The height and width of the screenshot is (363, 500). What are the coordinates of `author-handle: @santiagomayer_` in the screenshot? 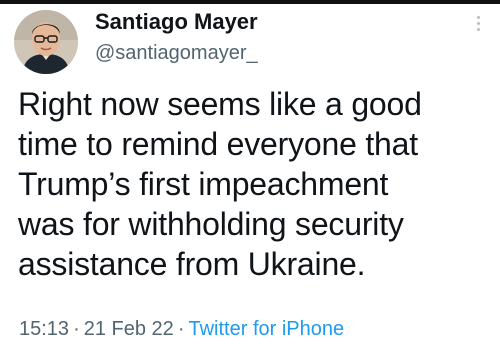 It's located at (176, 53).